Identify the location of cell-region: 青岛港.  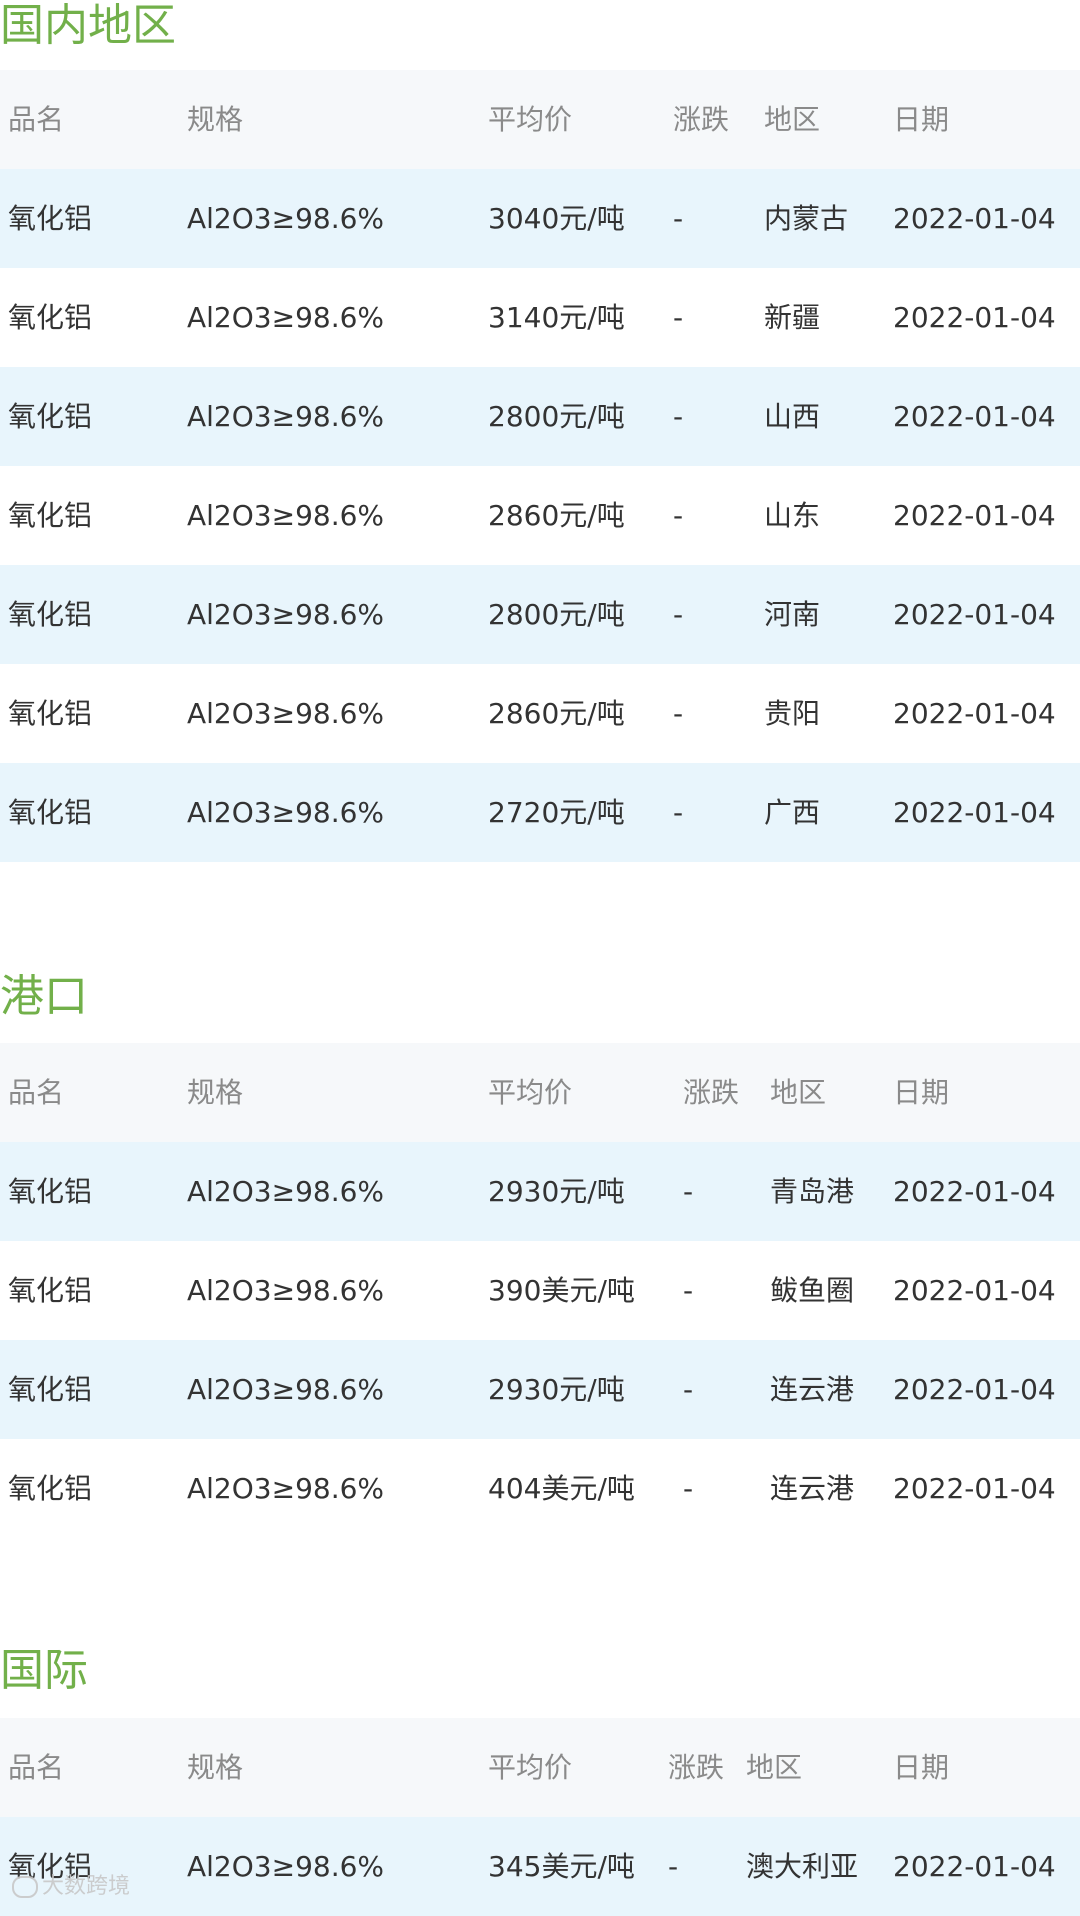
(812, 1191).